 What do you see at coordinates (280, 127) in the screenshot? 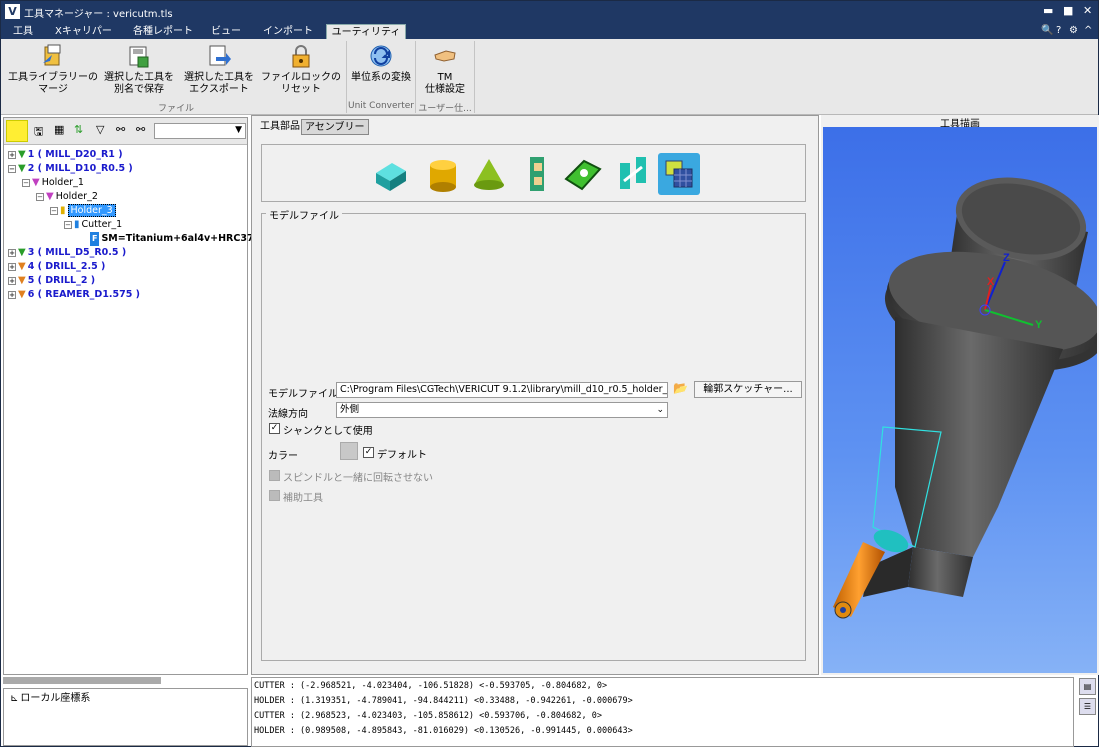
I see `tab-tool-component: 工具部品` at bounding box center [280, 127].